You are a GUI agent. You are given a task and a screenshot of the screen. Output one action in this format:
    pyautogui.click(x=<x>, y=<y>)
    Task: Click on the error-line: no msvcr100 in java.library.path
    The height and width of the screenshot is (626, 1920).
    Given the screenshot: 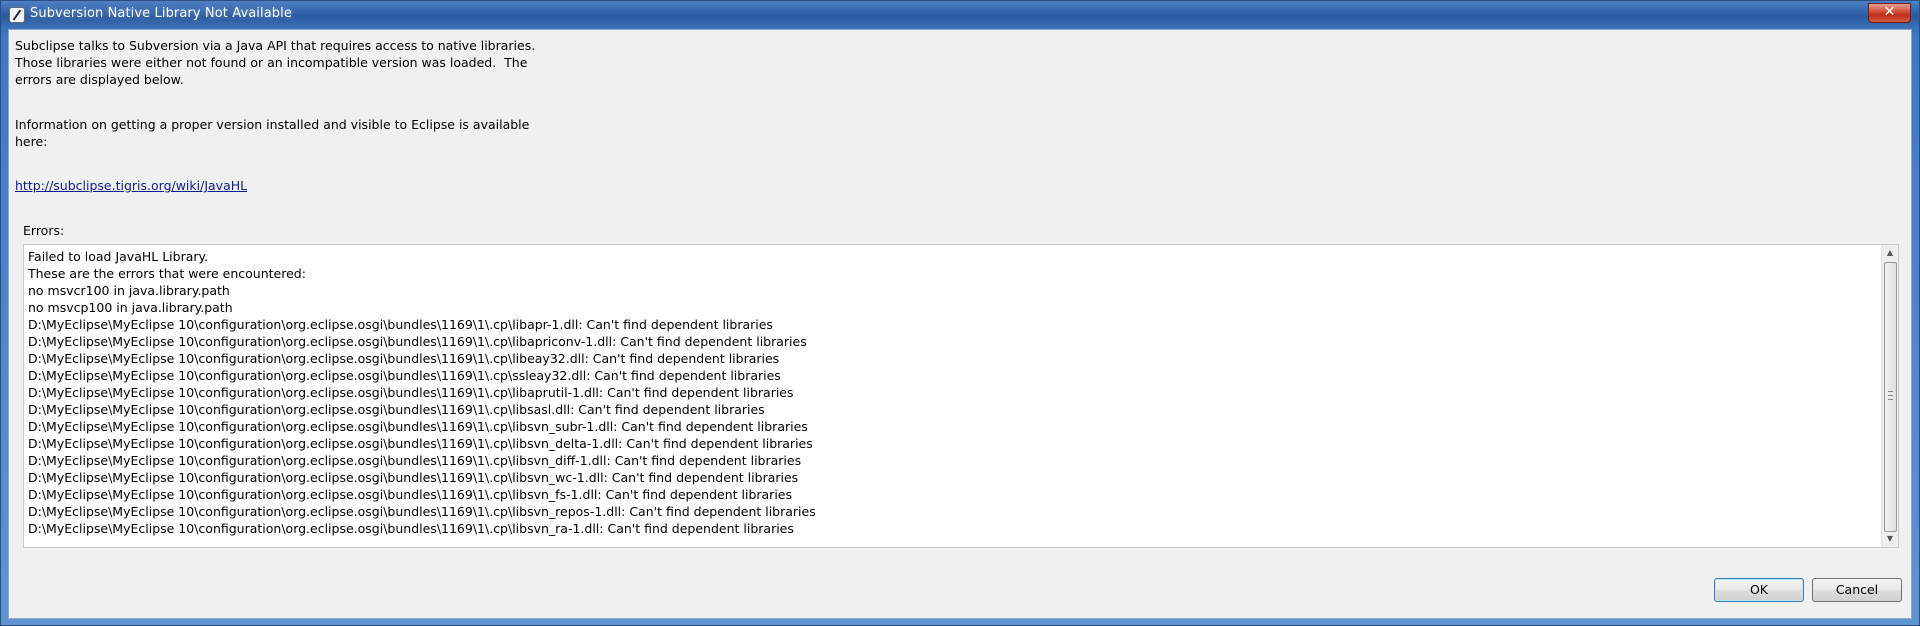 What is the action you would take?
    pyautogui.click(x=129, y=290)
    